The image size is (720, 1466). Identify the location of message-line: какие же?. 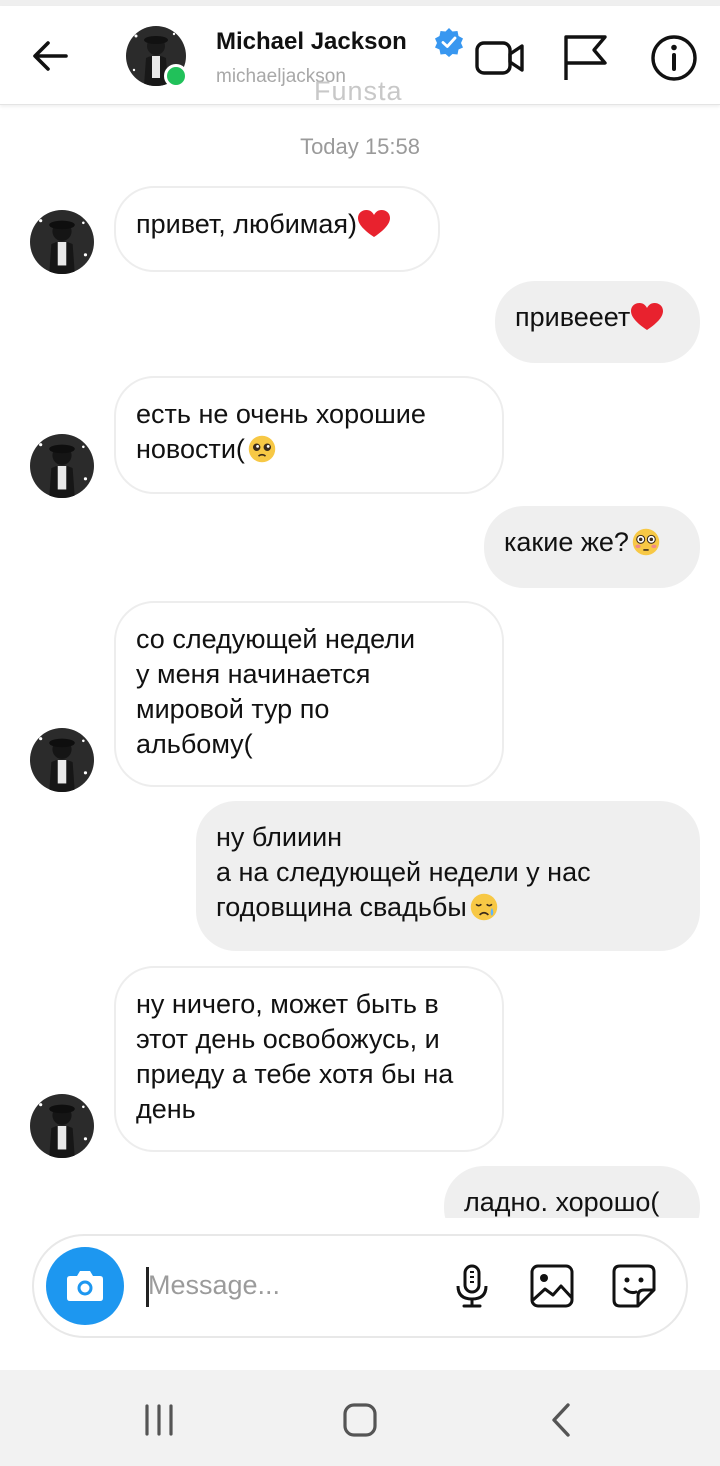
(592, 542).